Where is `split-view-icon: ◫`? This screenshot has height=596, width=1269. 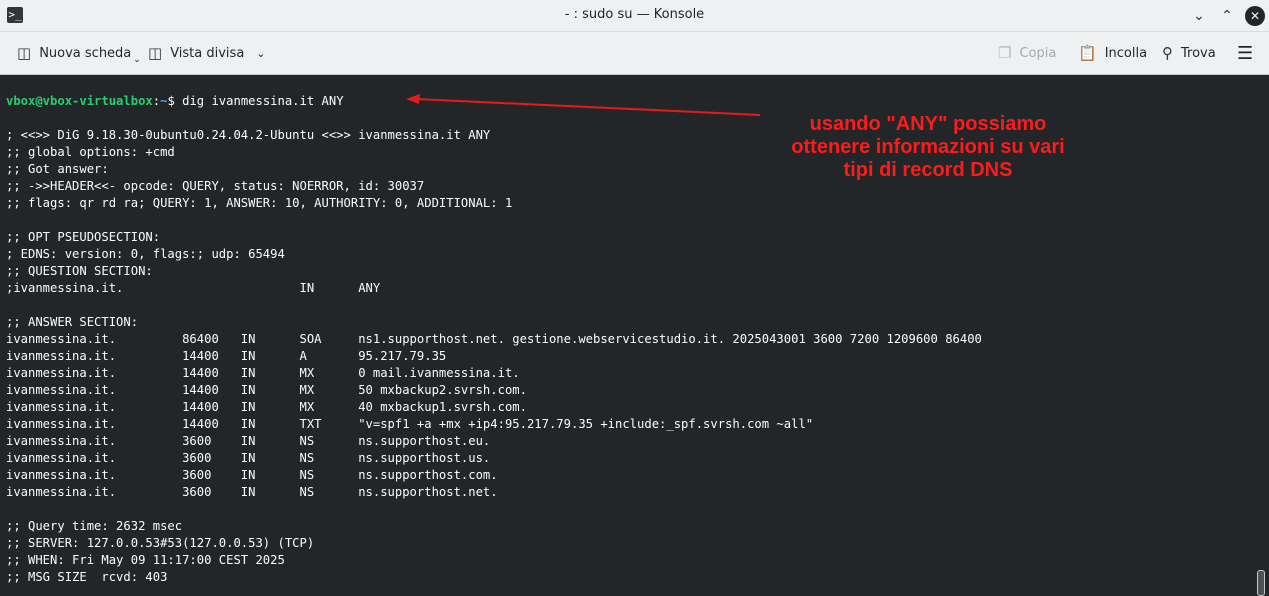
split-view-icon: ◫ is located at coordinates (155, 53).